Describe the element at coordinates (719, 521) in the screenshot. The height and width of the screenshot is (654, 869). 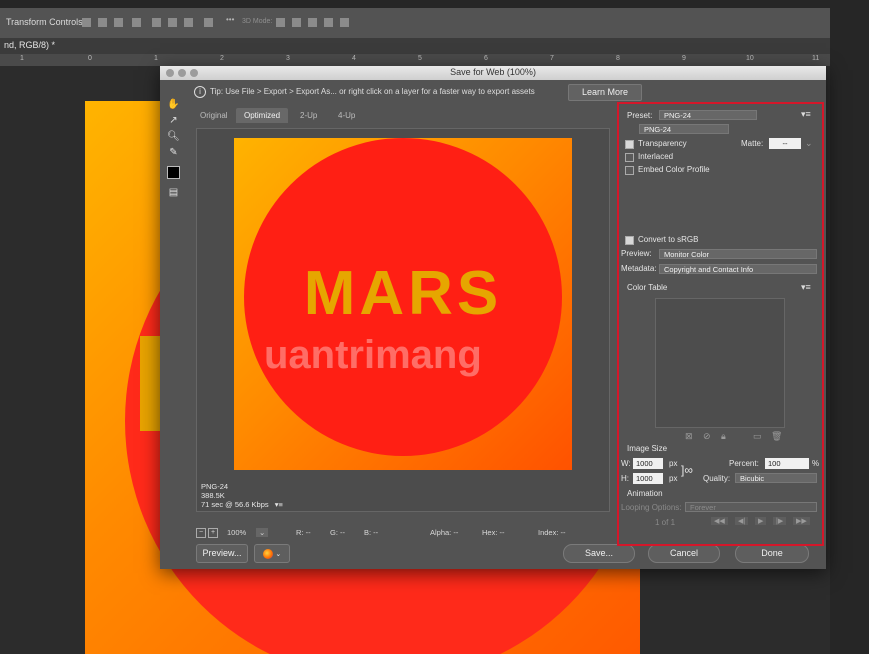
I see `first-frame-icon: ◀◀` at that location.